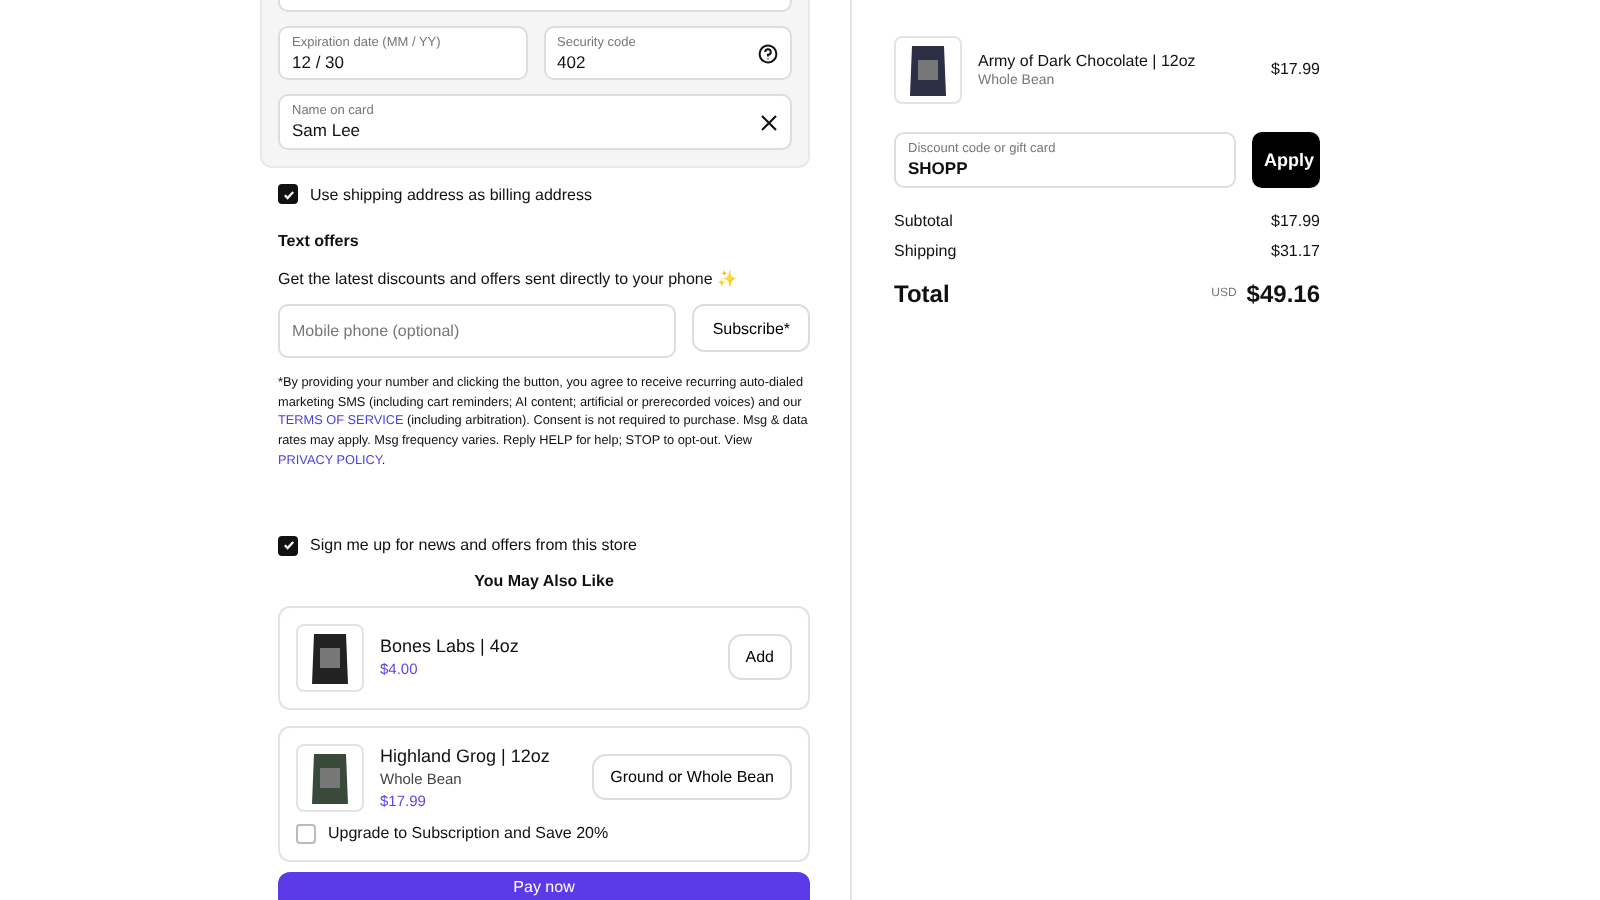 The image size is (1600, 900). I want to click on phone-input: Mobile phone (optional), so click(477, 331).